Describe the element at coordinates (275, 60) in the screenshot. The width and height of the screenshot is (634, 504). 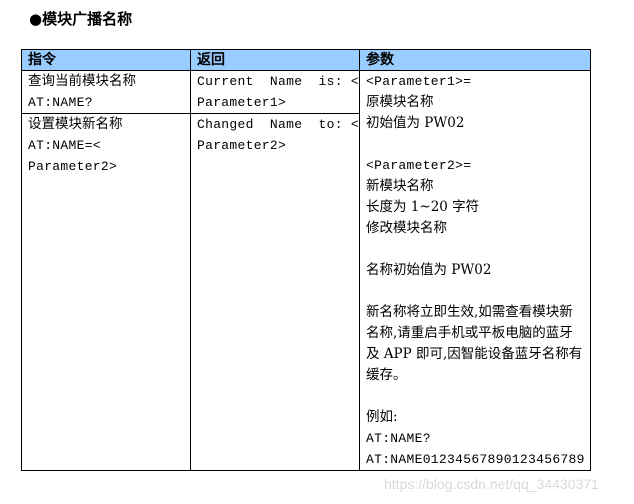
I see `header-response: 返回` at that location.